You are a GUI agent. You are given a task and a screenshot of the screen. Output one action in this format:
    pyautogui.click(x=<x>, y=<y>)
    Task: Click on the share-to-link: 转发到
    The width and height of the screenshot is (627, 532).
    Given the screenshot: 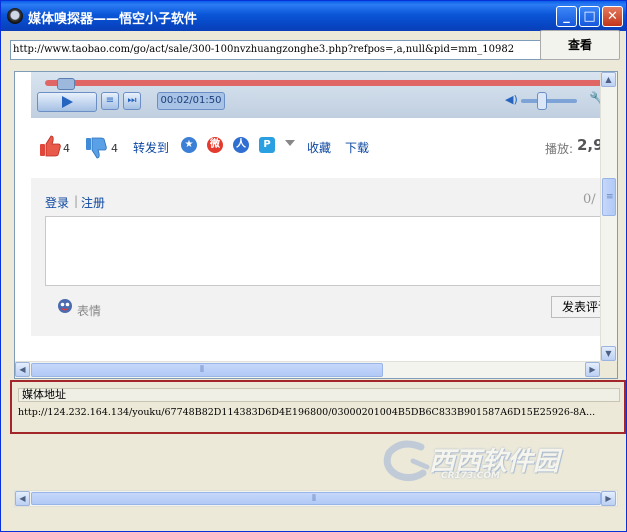 What is the action you would take?
    pyautogui.click(x=151, y=147)
    